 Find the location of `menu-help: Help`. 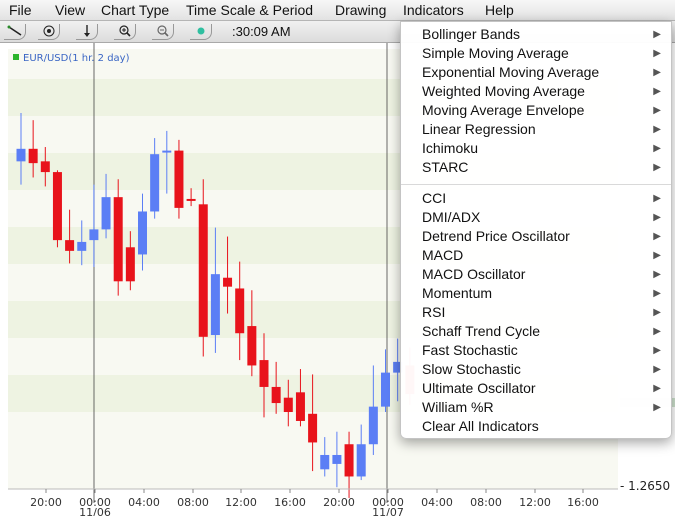

menu-help: Help is located at coordinates (499, 10).